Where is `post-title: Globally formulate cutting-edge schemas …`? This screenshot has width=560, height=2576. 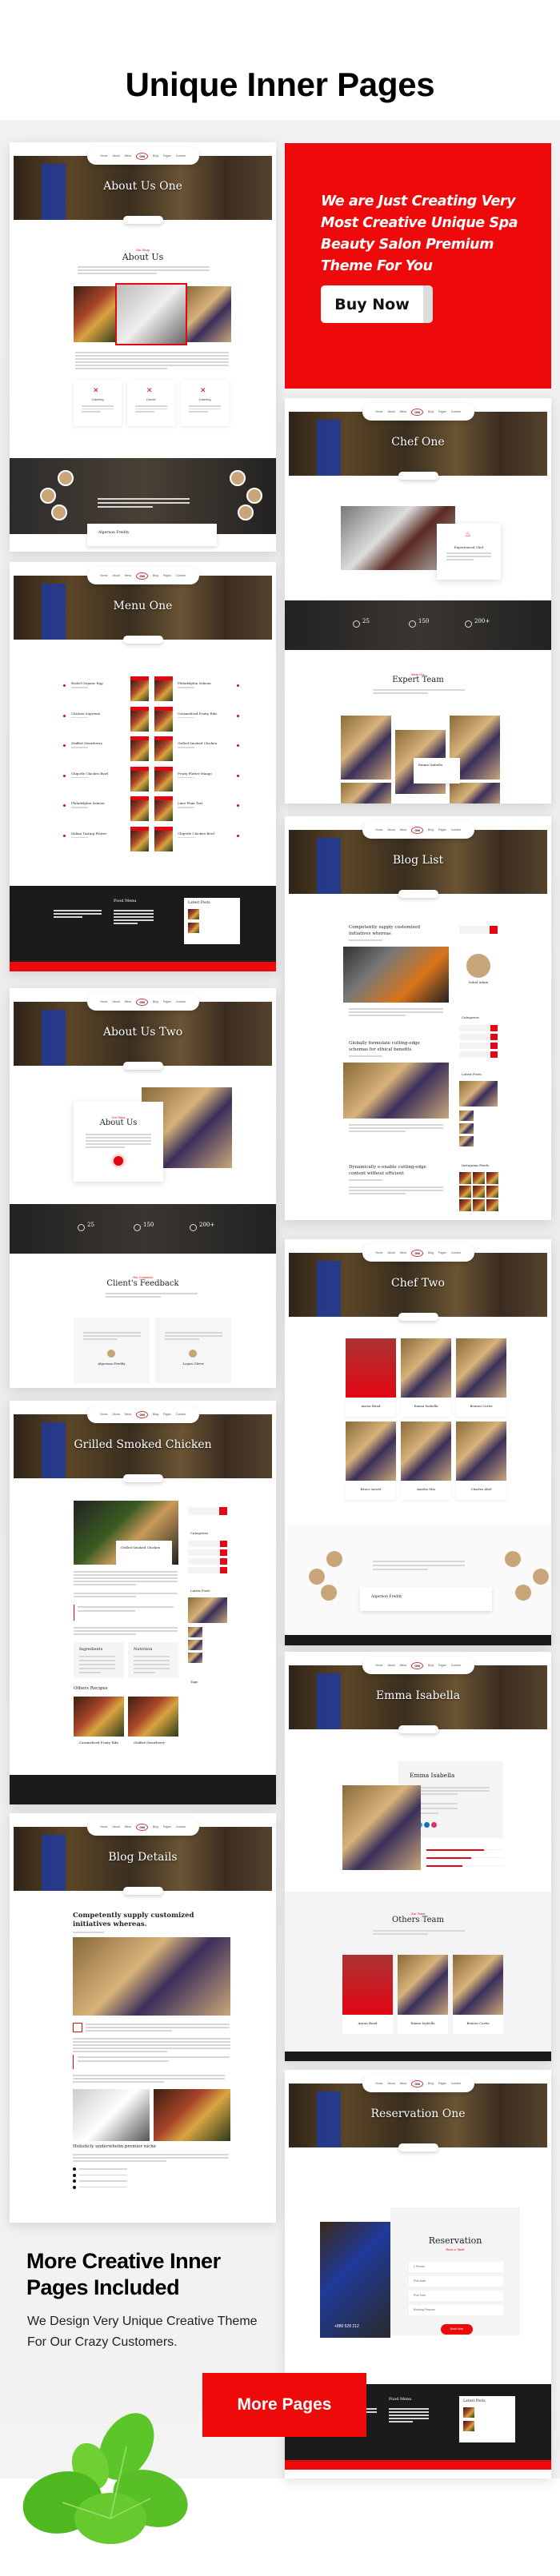
post-title: Globally formulate cutting-edge schemas … is located at coordinates (393, 1046).